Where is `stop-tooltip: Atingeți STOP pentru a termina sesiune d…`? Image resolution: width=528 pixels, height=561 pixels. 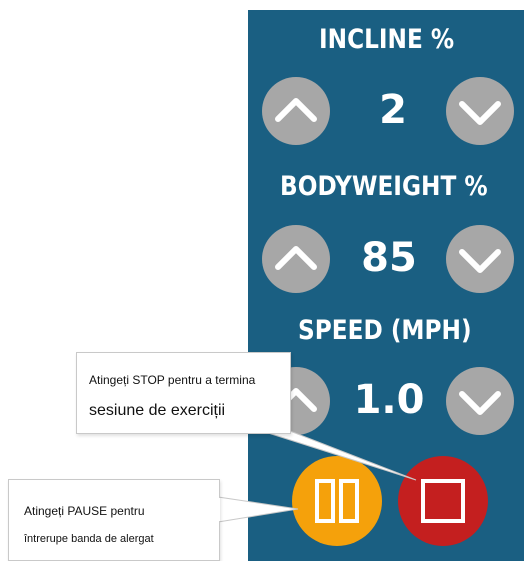 stop-tooltip: Atingeți STOP pentru a termina sesiune d… is located at coordinates (183, 393).